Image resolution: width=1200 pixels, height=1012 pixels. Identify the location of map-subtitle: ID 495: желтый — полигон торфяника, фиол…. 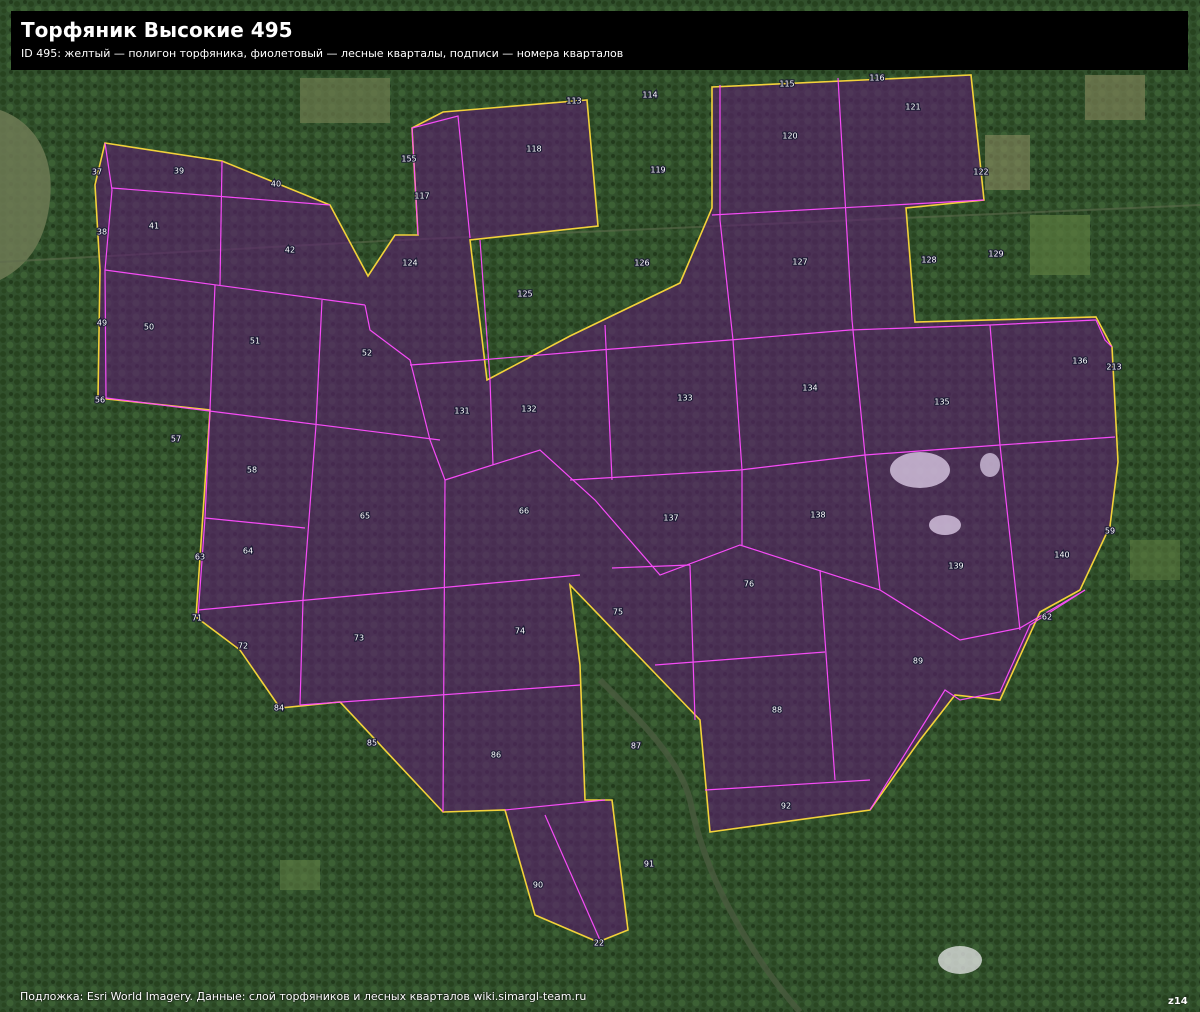
(322, 53).